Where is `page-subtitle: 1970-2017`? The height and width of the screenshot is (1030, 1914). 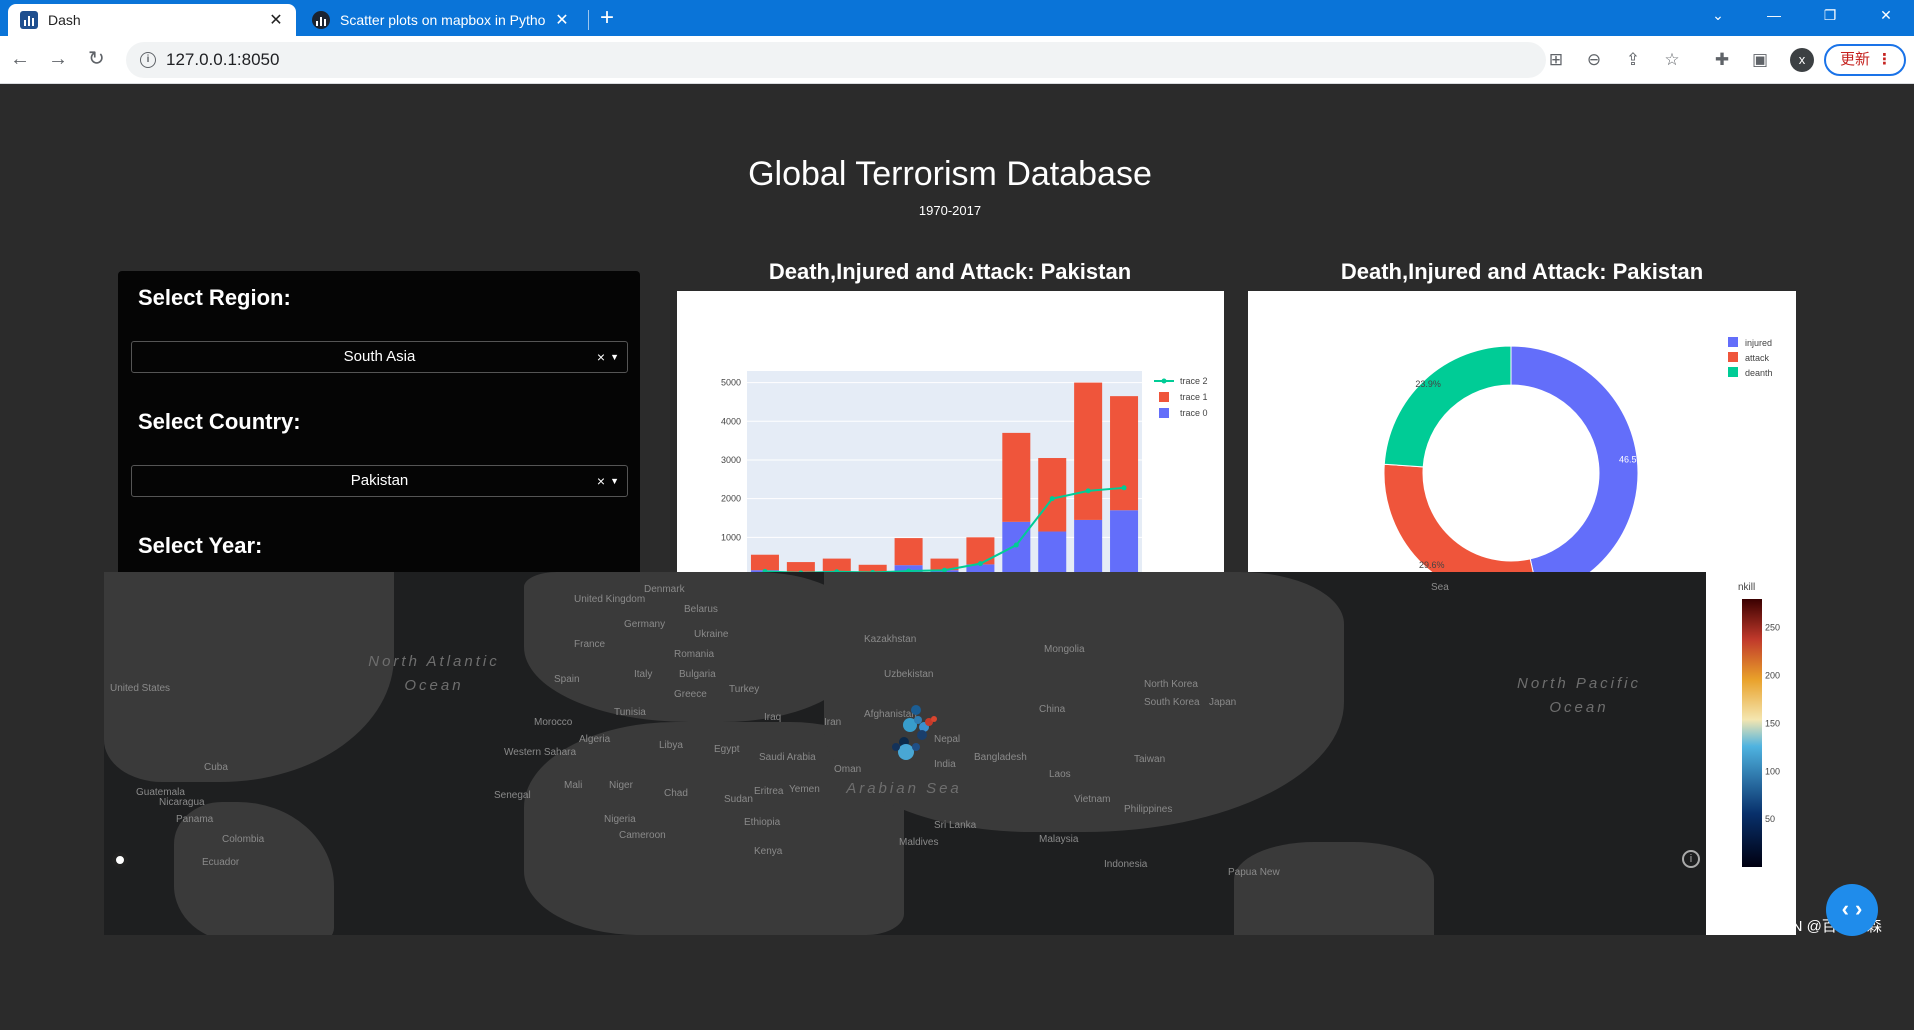 page-subtitle: 1970-2017 is located at coordinates (950, 210).